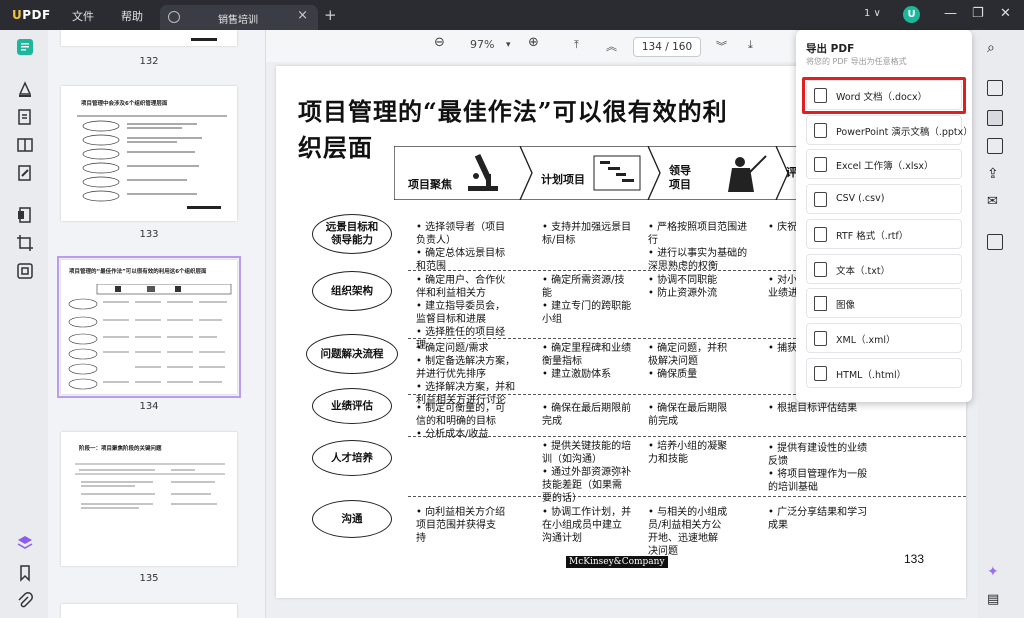 The height and width of the screenshot is (618, 1024). I want to click on comment-icon, so click(25, 89).